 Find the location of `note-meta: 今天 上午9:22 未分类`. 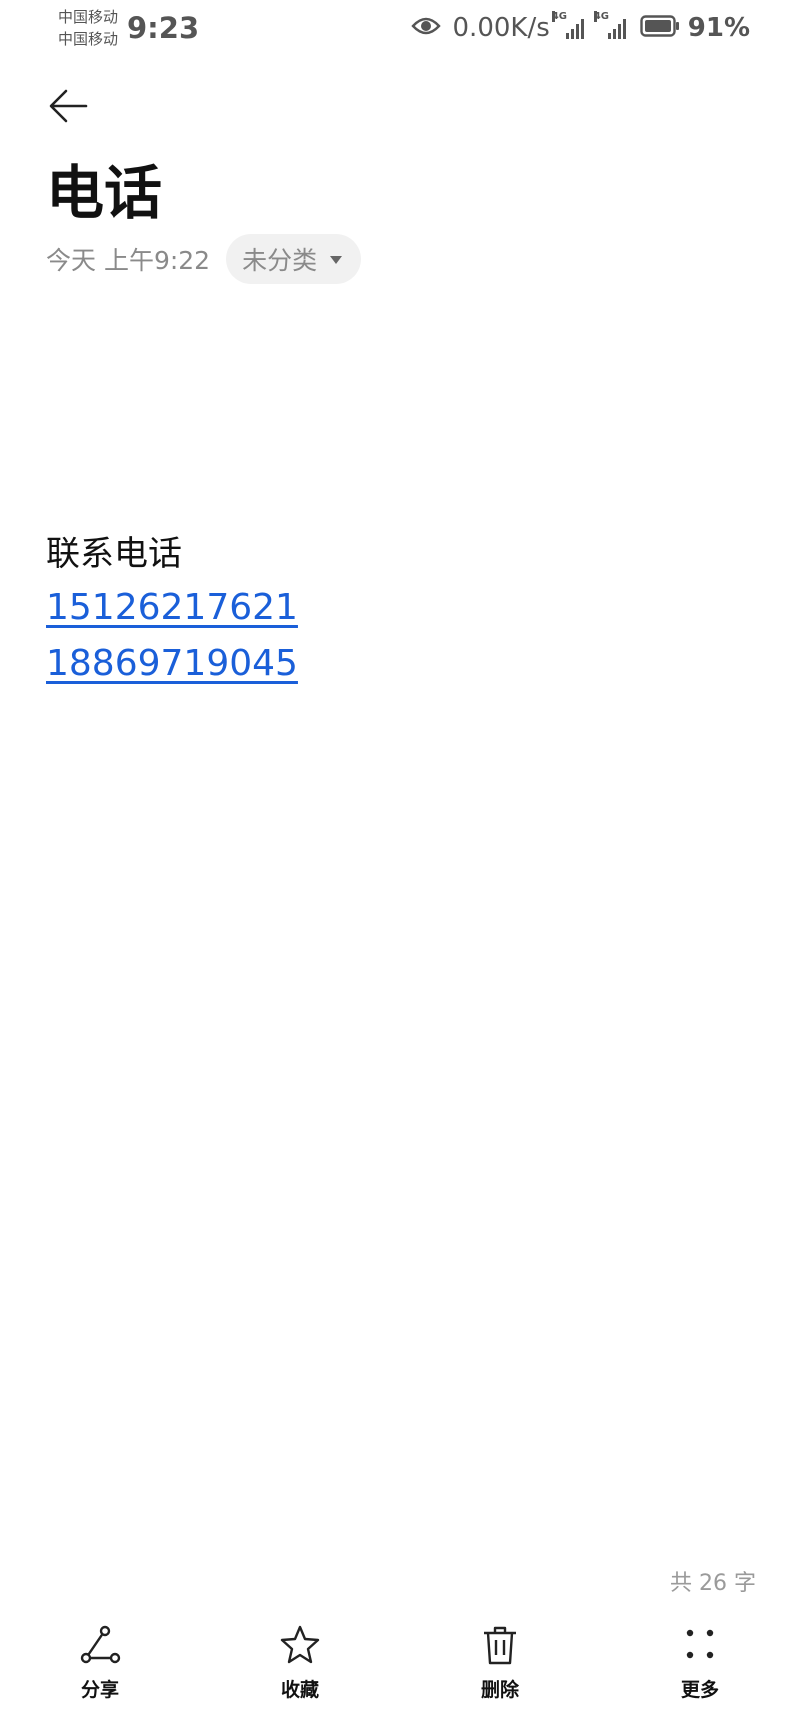

note-meta: 今天 上午9:22 未分类 is located at coordinates (204, 259).